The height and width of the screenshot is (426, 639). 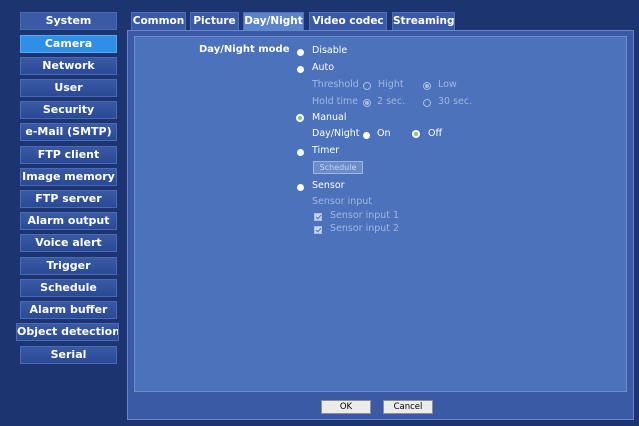 What do you see at coordinates (68, 355) in the screenshot?
I see `sidebar-item-serial: Serial` at bounding box center [68, 355].